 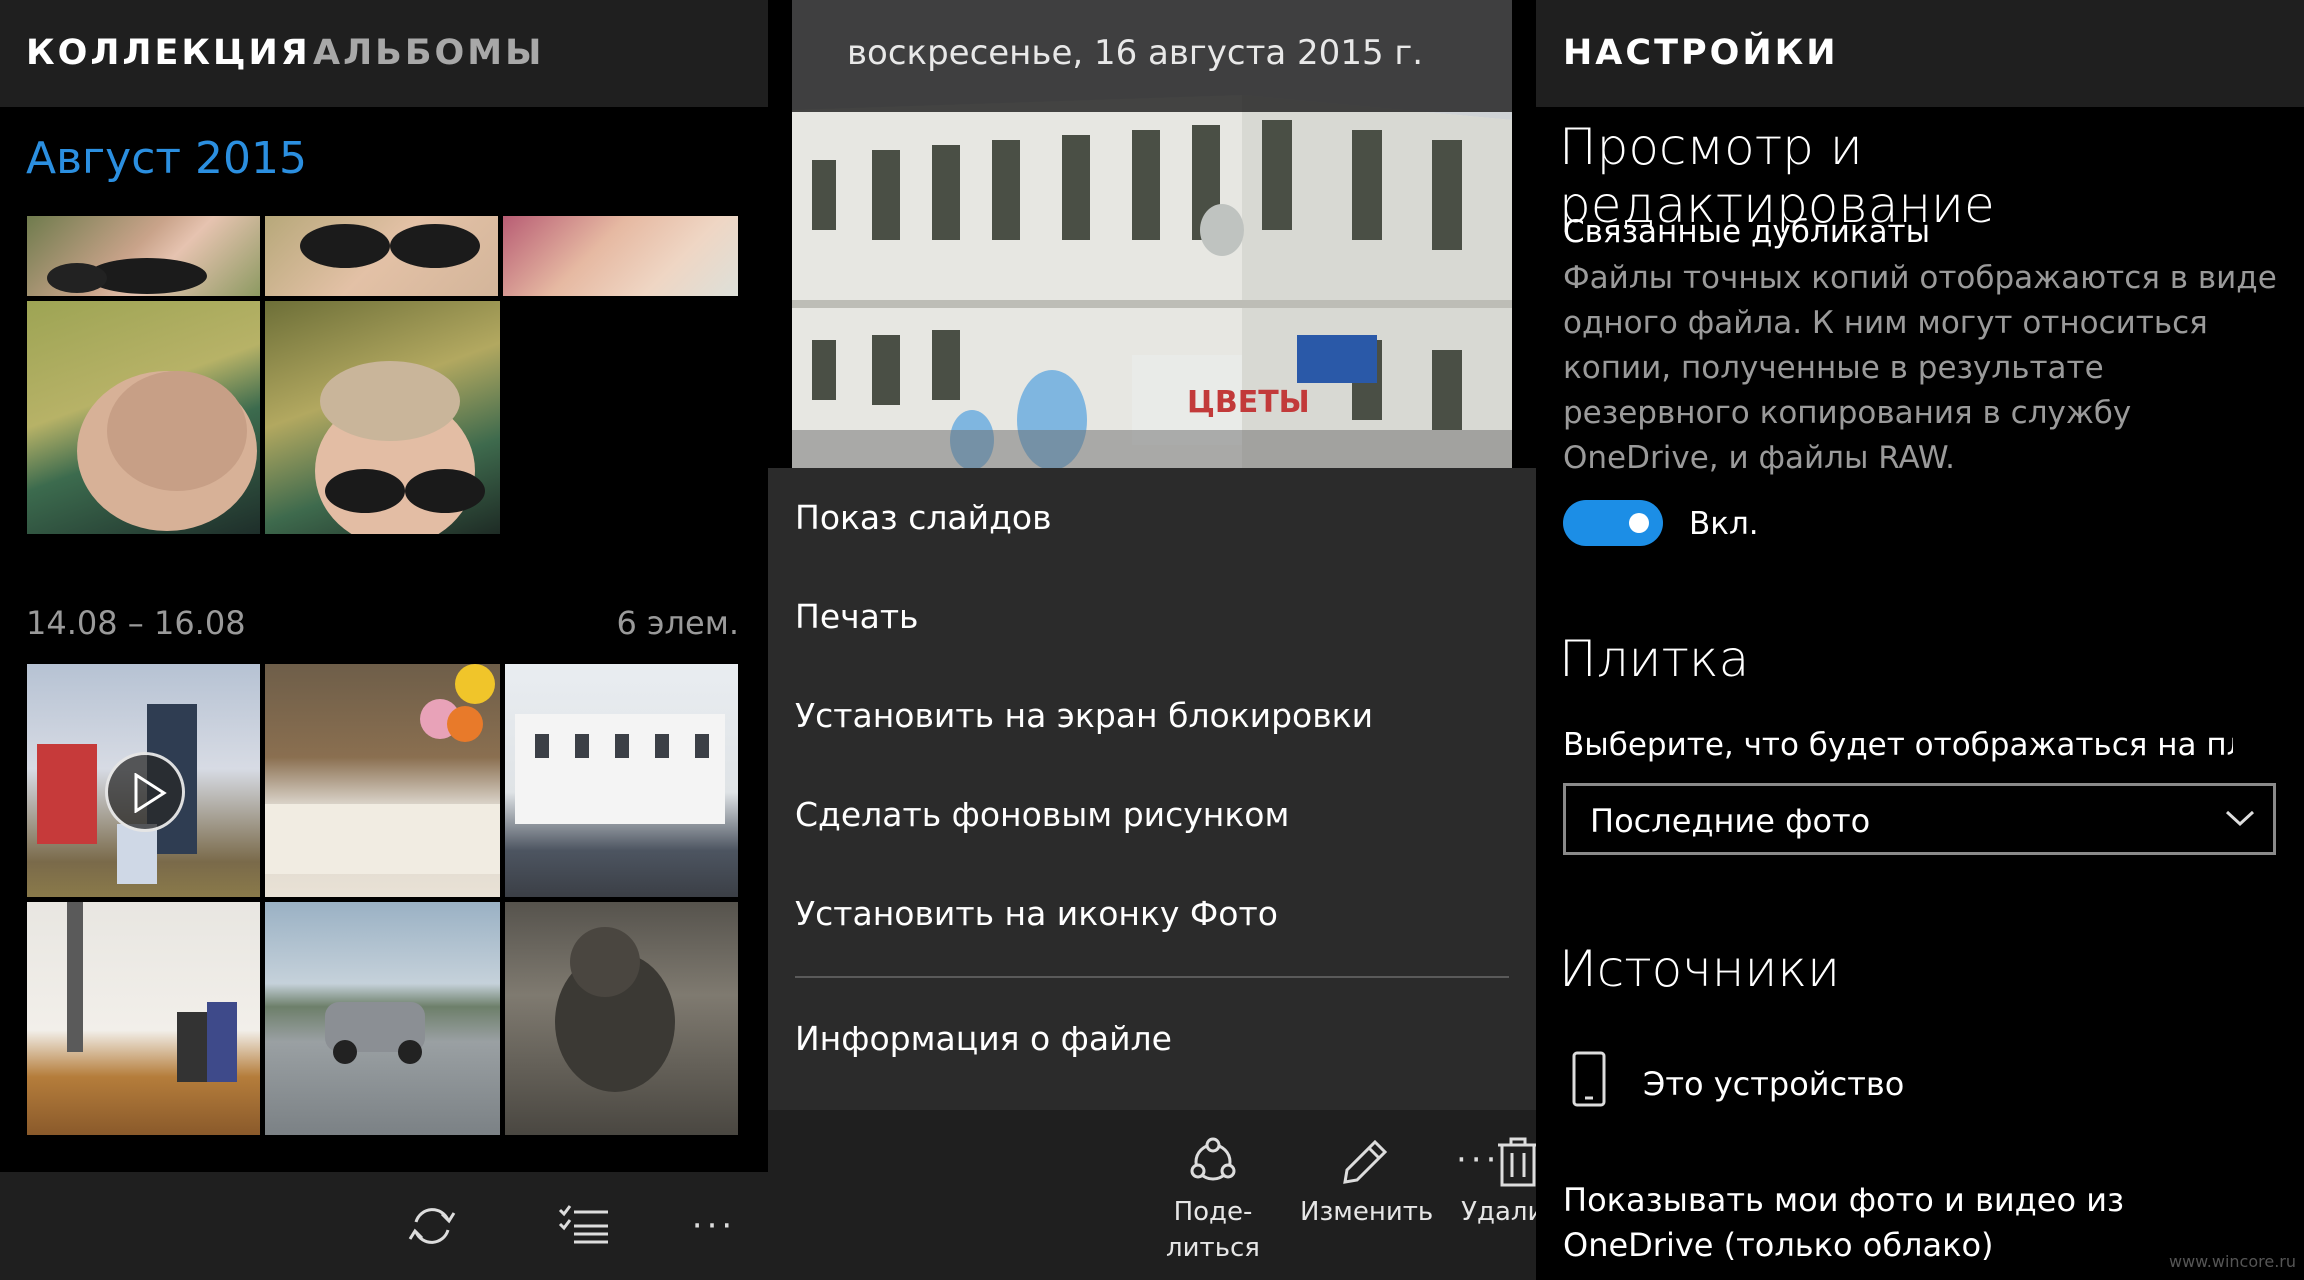 I want to click on section-heading-tile: Плитка, so click(x=1654, y=659).